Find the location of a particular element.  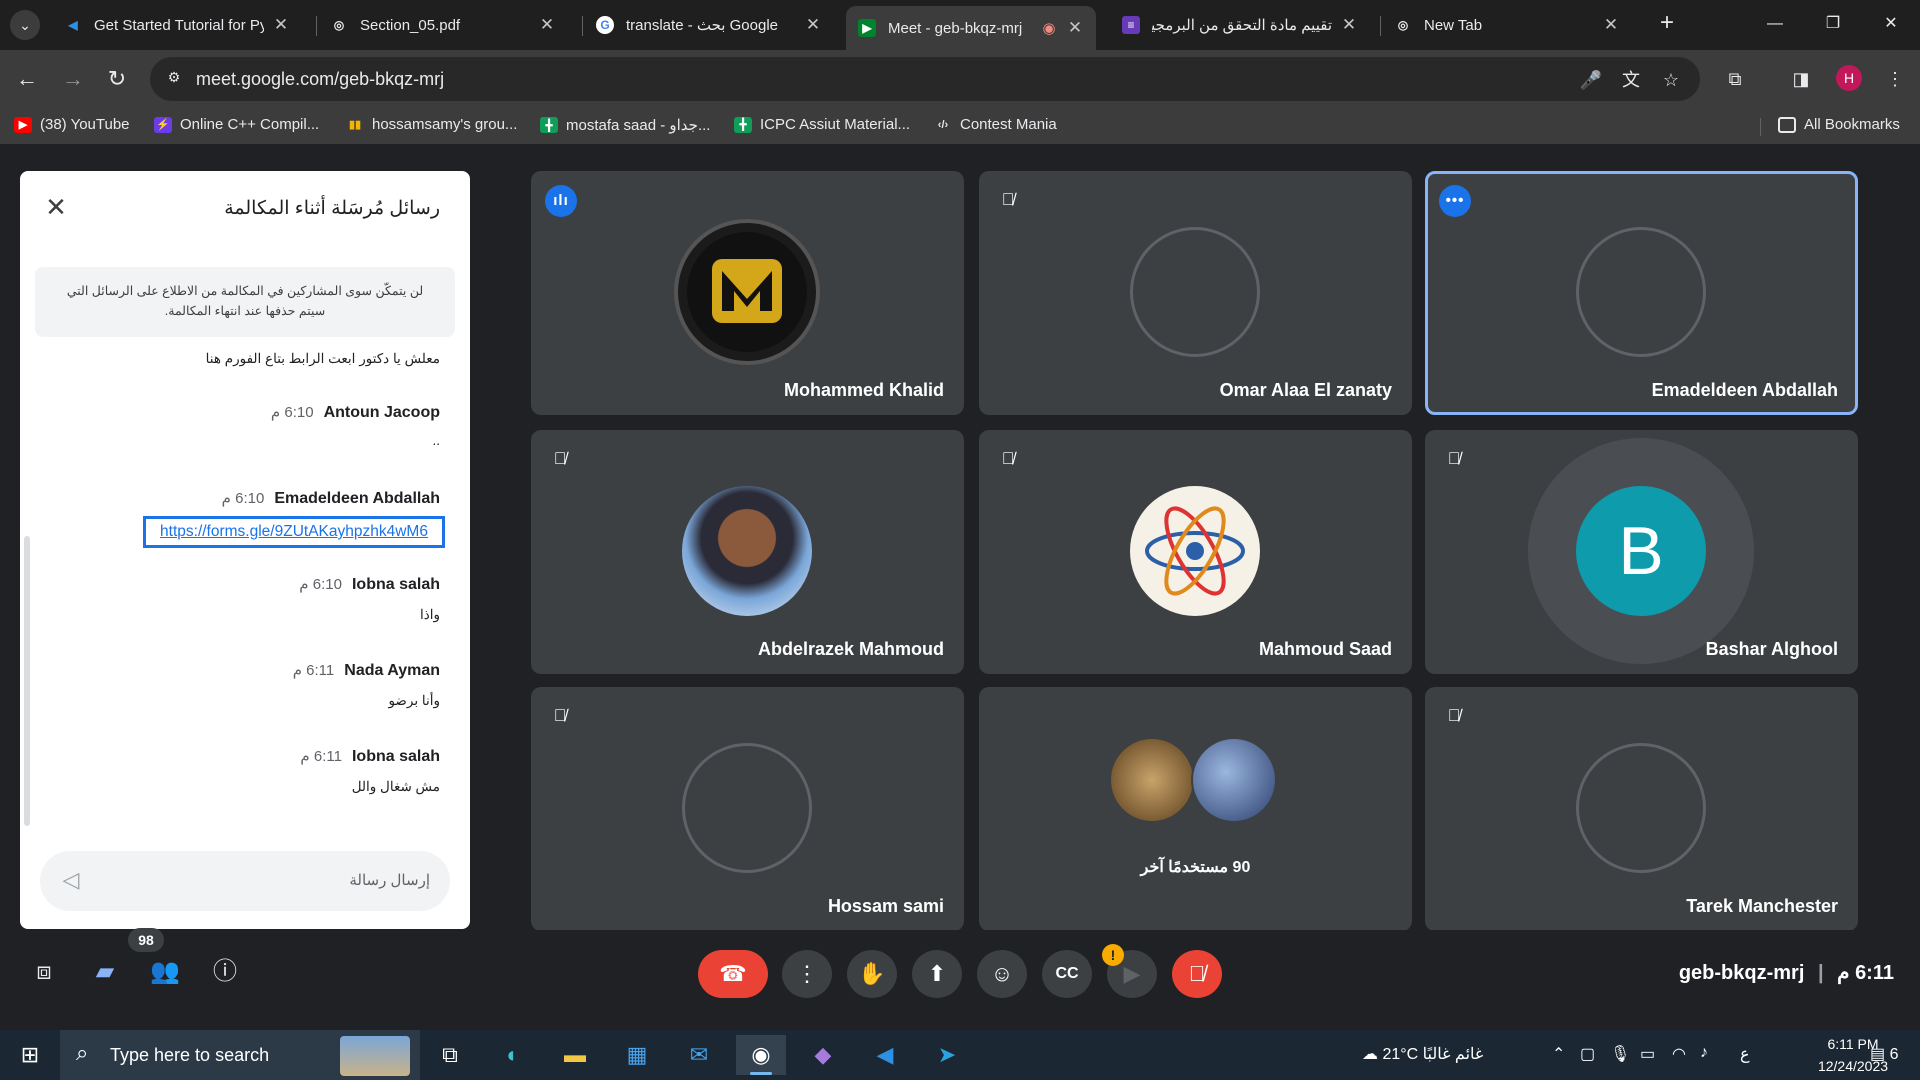

restore-button: ❐ is located at coordinates (1833, 24).